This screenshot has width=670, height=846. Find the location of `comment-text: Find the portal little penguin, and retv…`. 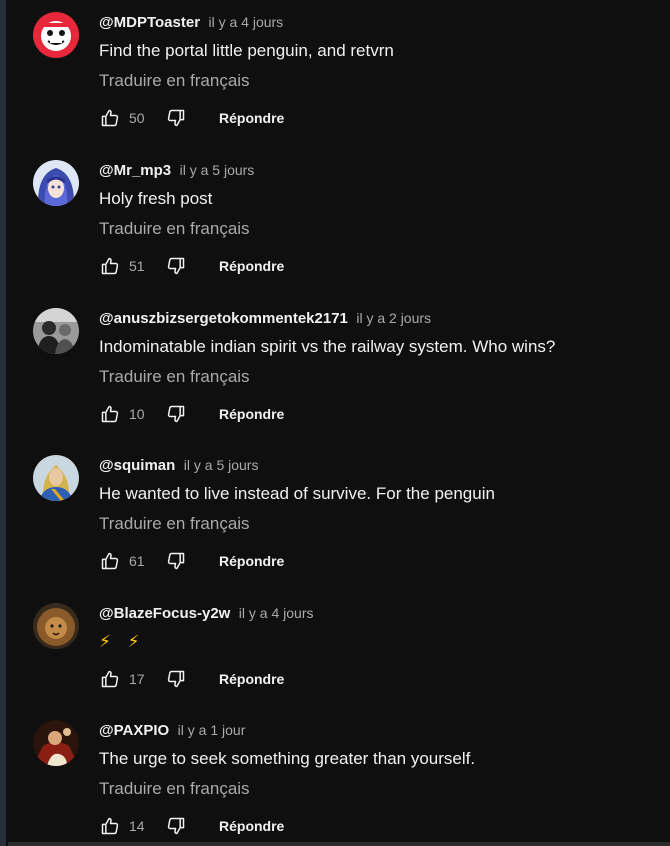

comment-text: Find the portal little penguin, and retv… is located at coordinates (246, 50).